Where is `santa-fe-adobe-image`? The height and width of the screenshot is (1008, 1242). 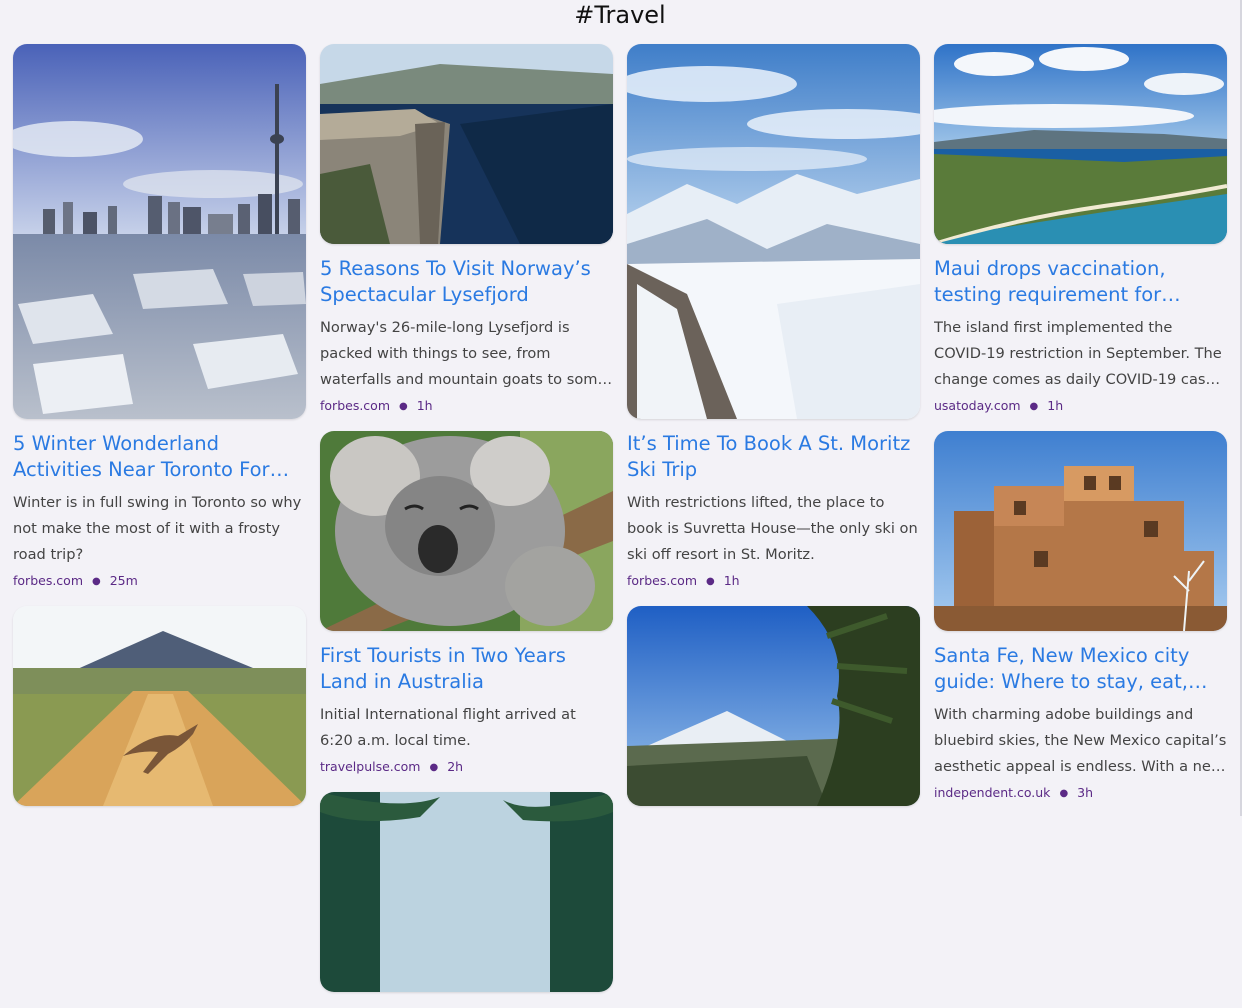 santa-fe-adobe-image is located at coordinates (1080, 531).